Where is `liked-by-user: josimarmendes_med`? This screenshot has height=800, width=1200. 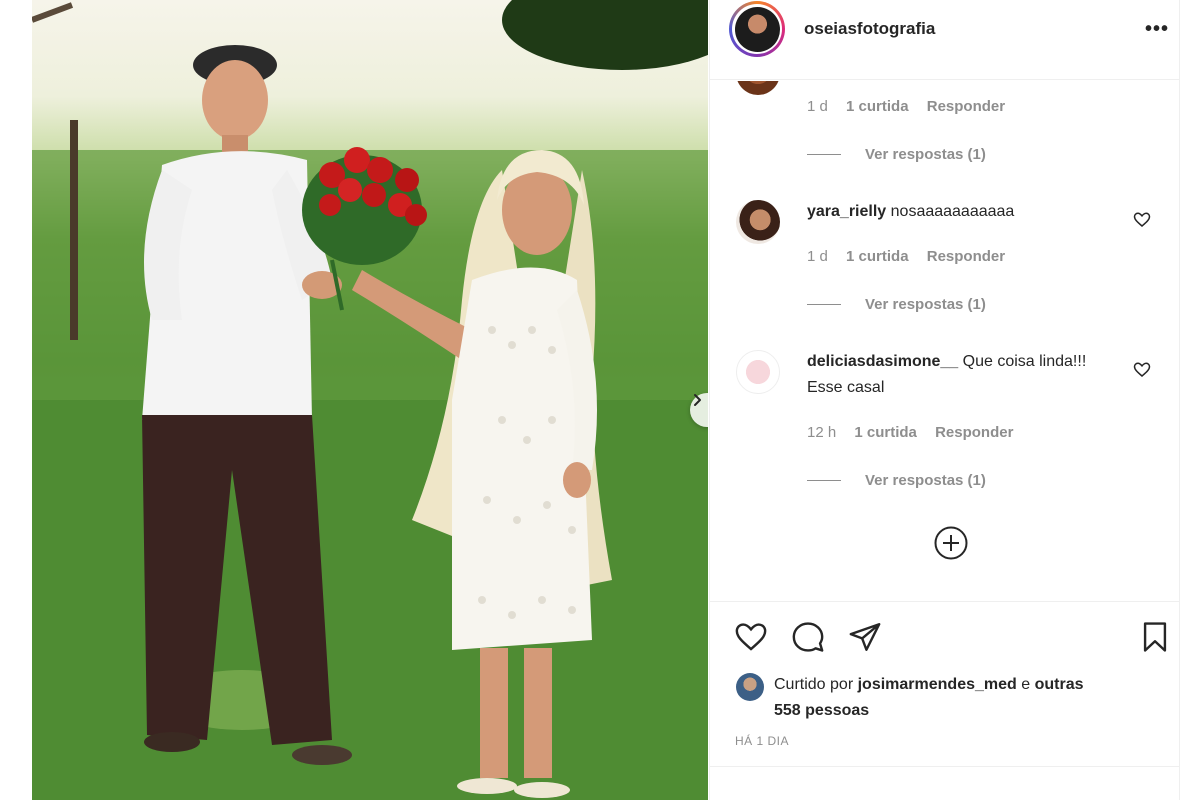
liked-by-user: josimarmendes_med is located at coordinates (937, 684).